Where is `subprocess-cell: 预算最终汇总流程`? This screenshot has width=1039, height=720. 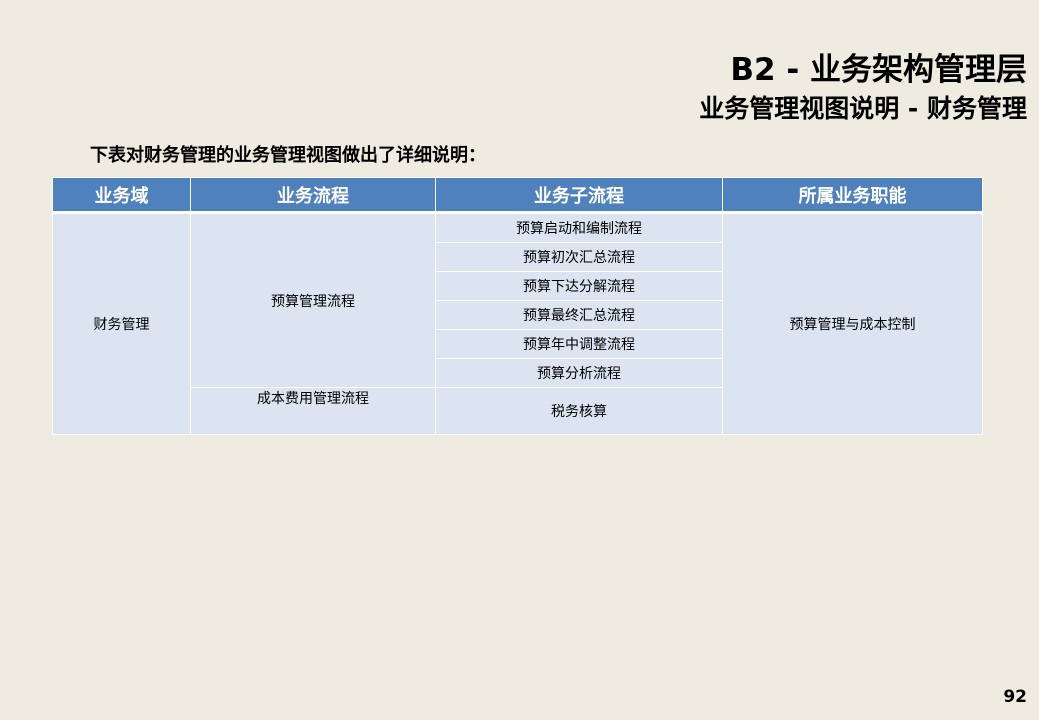 subprocess-cell: 预算最终汇总流程 is located at coordinates (579, 315).